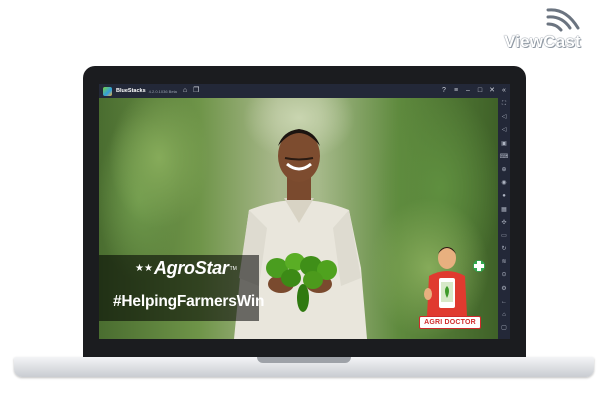 The width and height of the screenshot is (602, 414). I want to click on keyboard-icon: ⌨, so click(504, 157).